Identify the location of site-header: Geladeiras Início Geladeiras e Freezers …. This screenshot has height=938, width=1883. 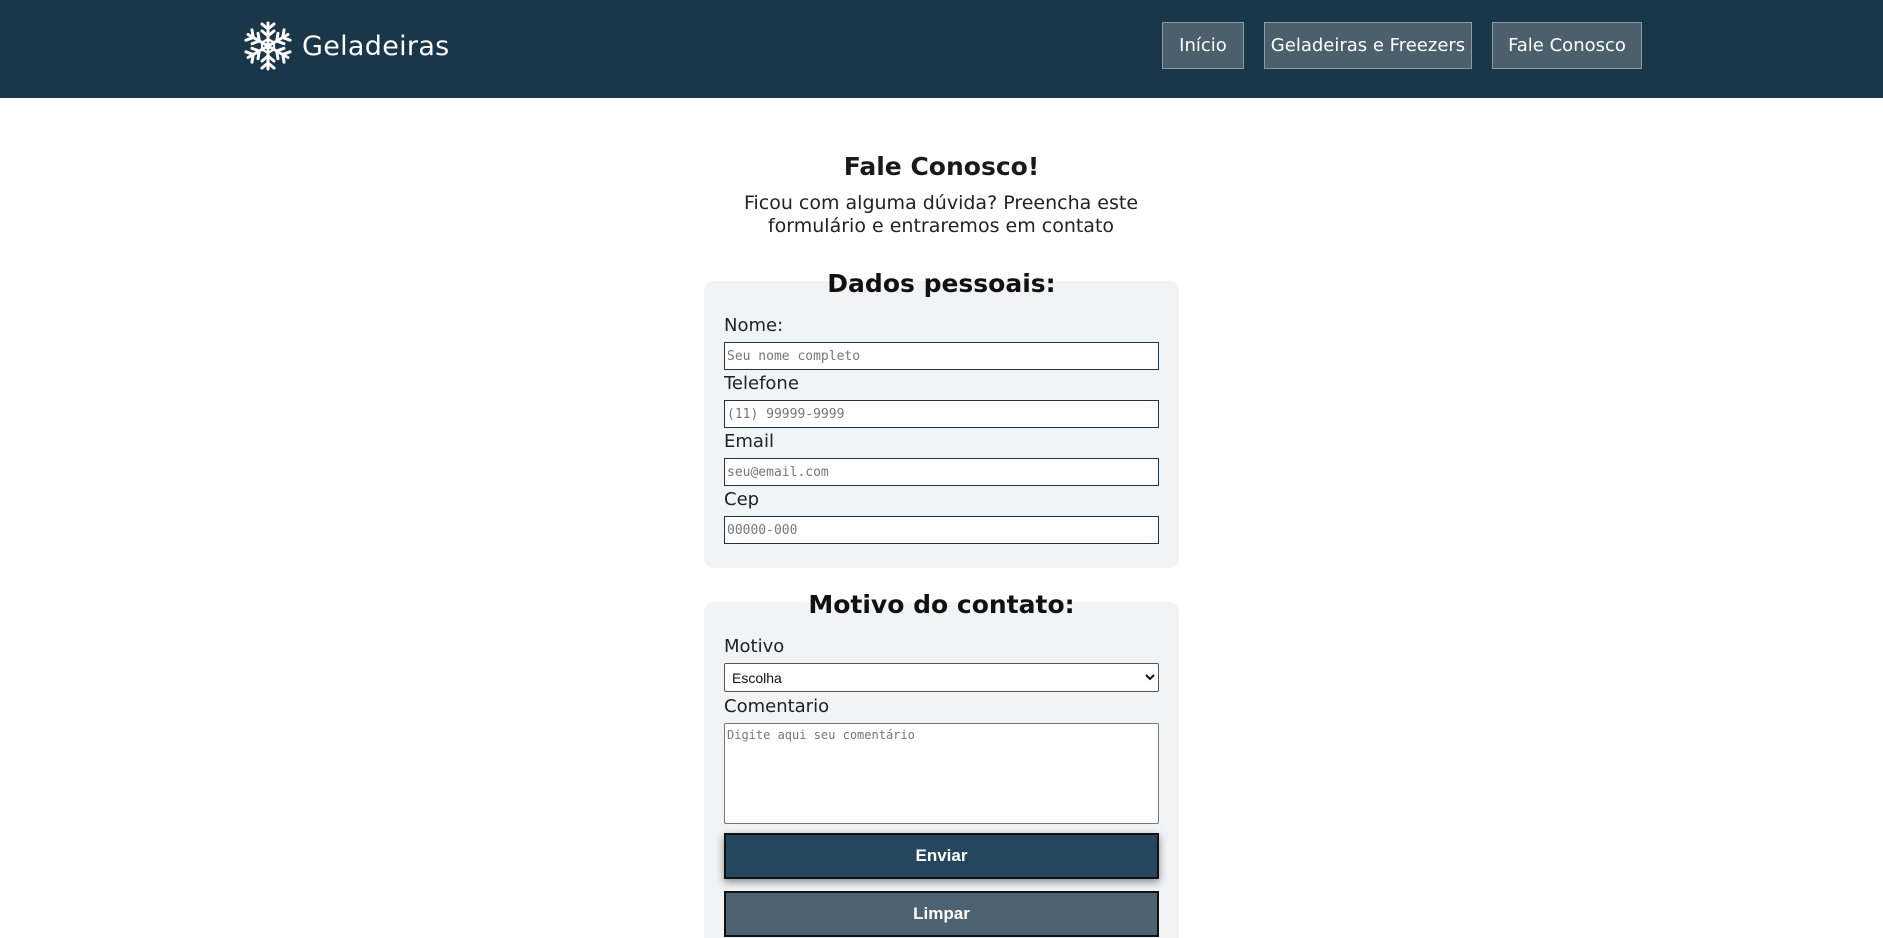
(941, 49).